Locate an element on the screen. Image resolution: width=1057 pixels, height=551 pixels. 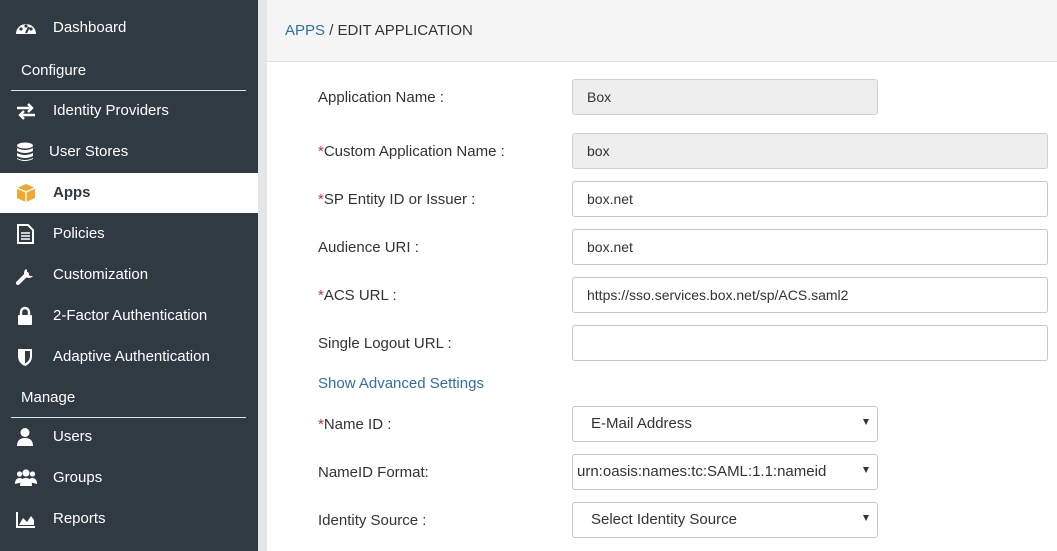
sidebar-item-label: User Stores is located at coordinates (89, 151).